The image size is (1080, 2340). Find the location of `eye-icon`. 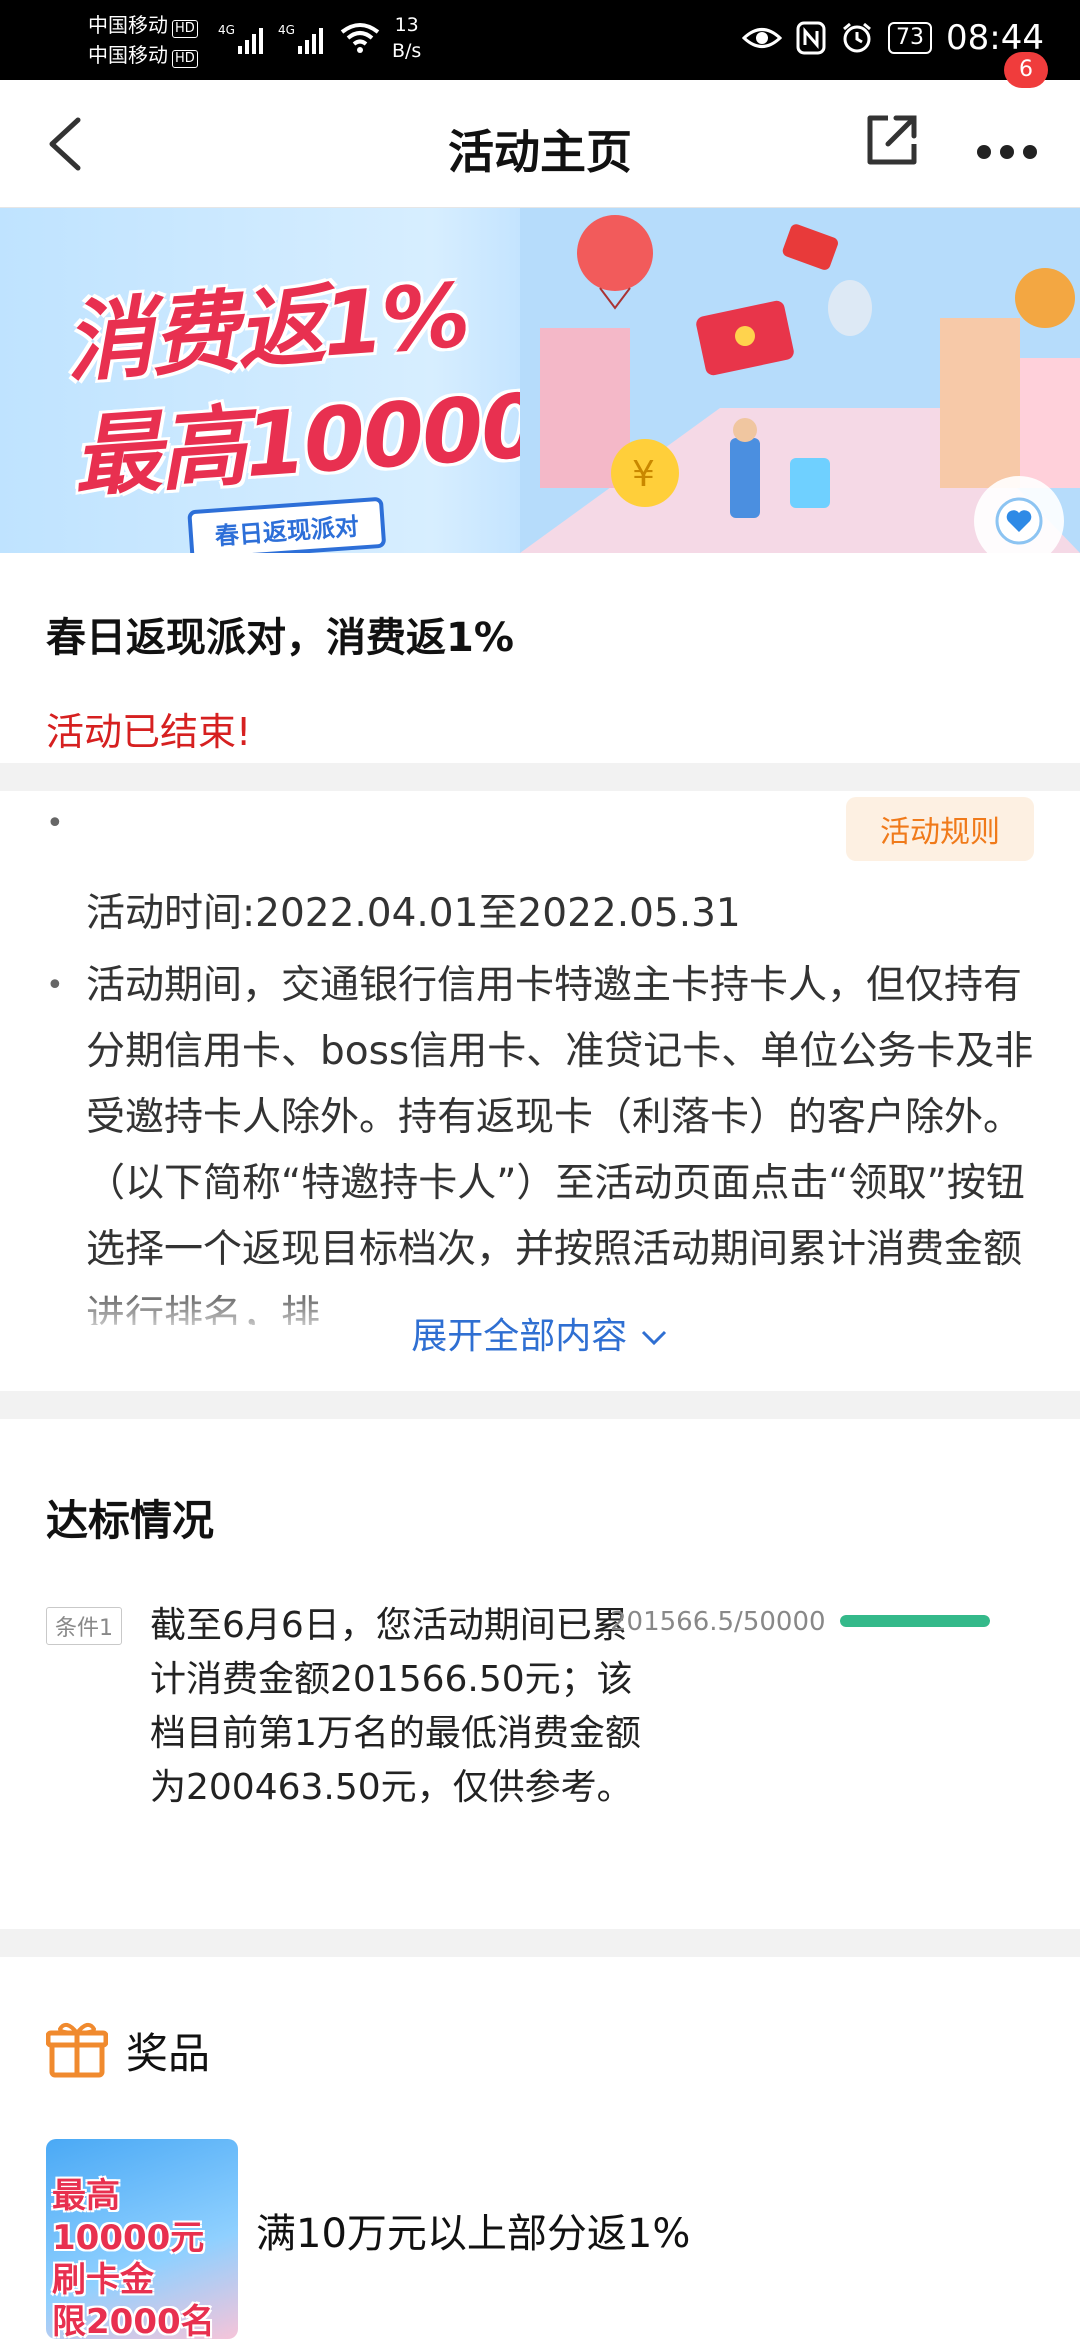

eye-icon is located at coordinates (762, 38).